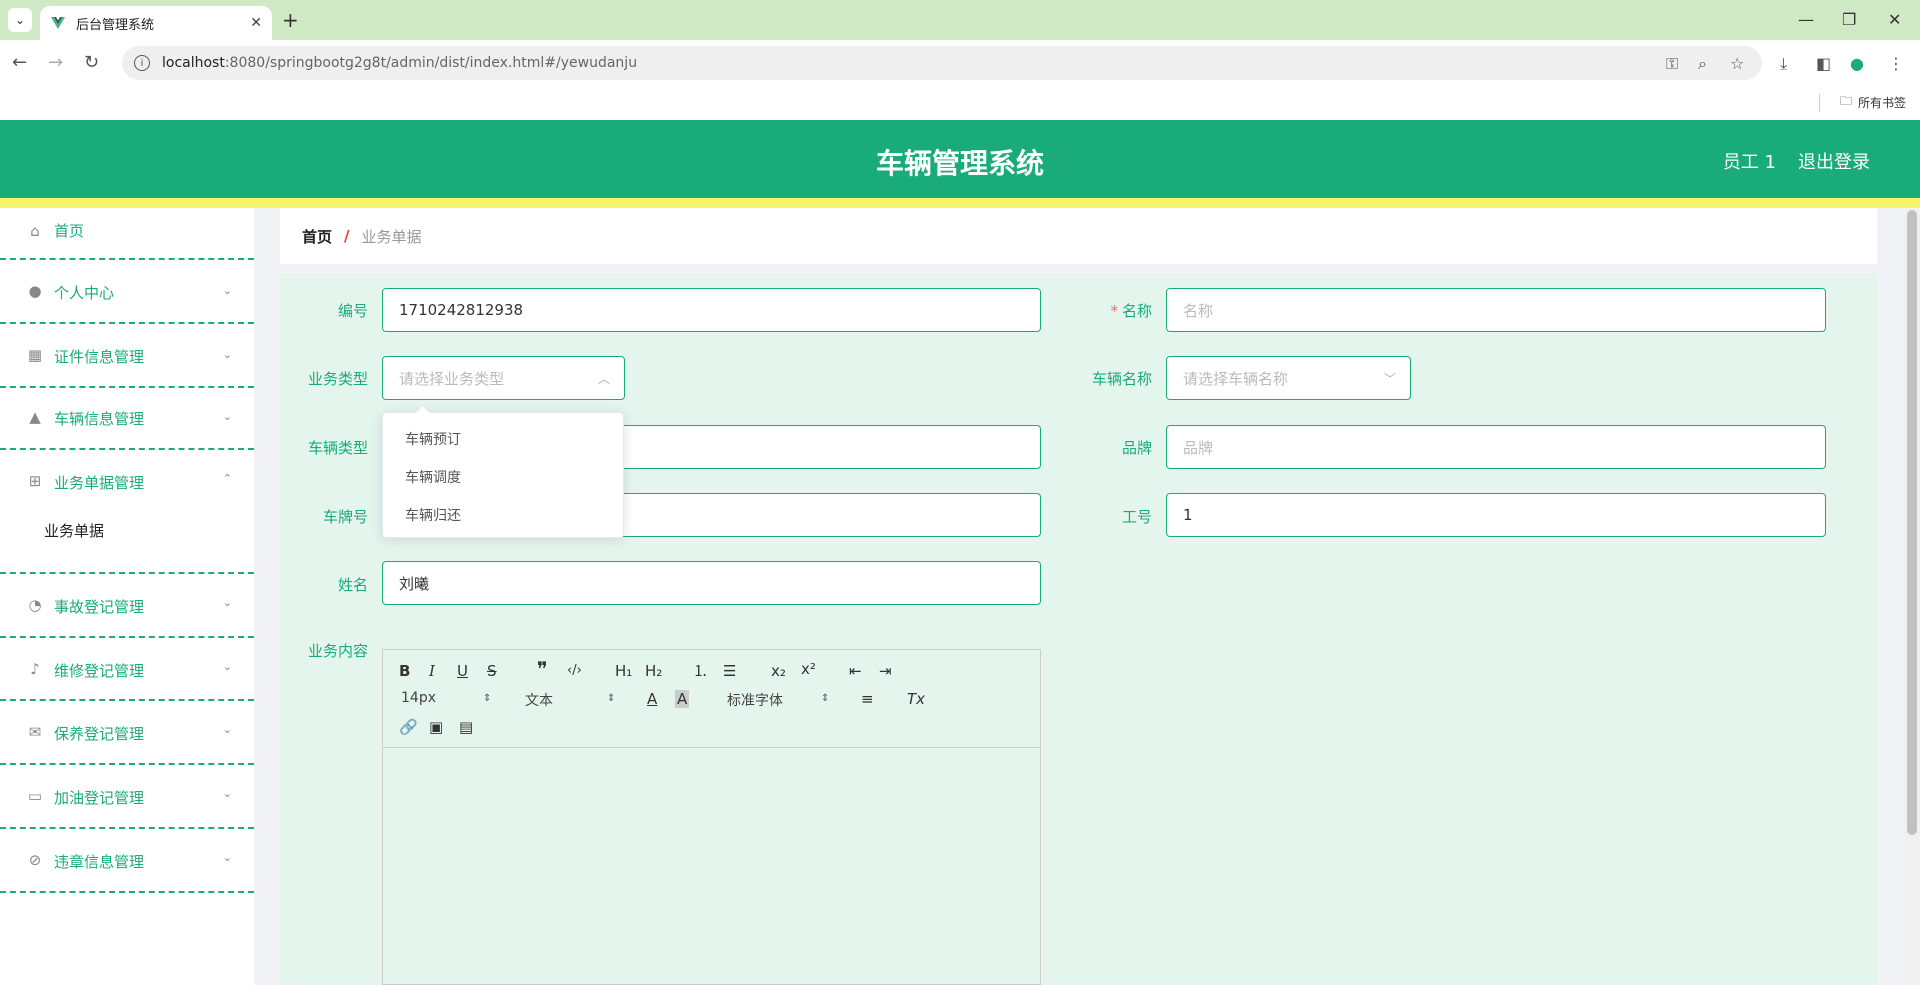  I want to click on underline-icon: U, so click(462, 671).